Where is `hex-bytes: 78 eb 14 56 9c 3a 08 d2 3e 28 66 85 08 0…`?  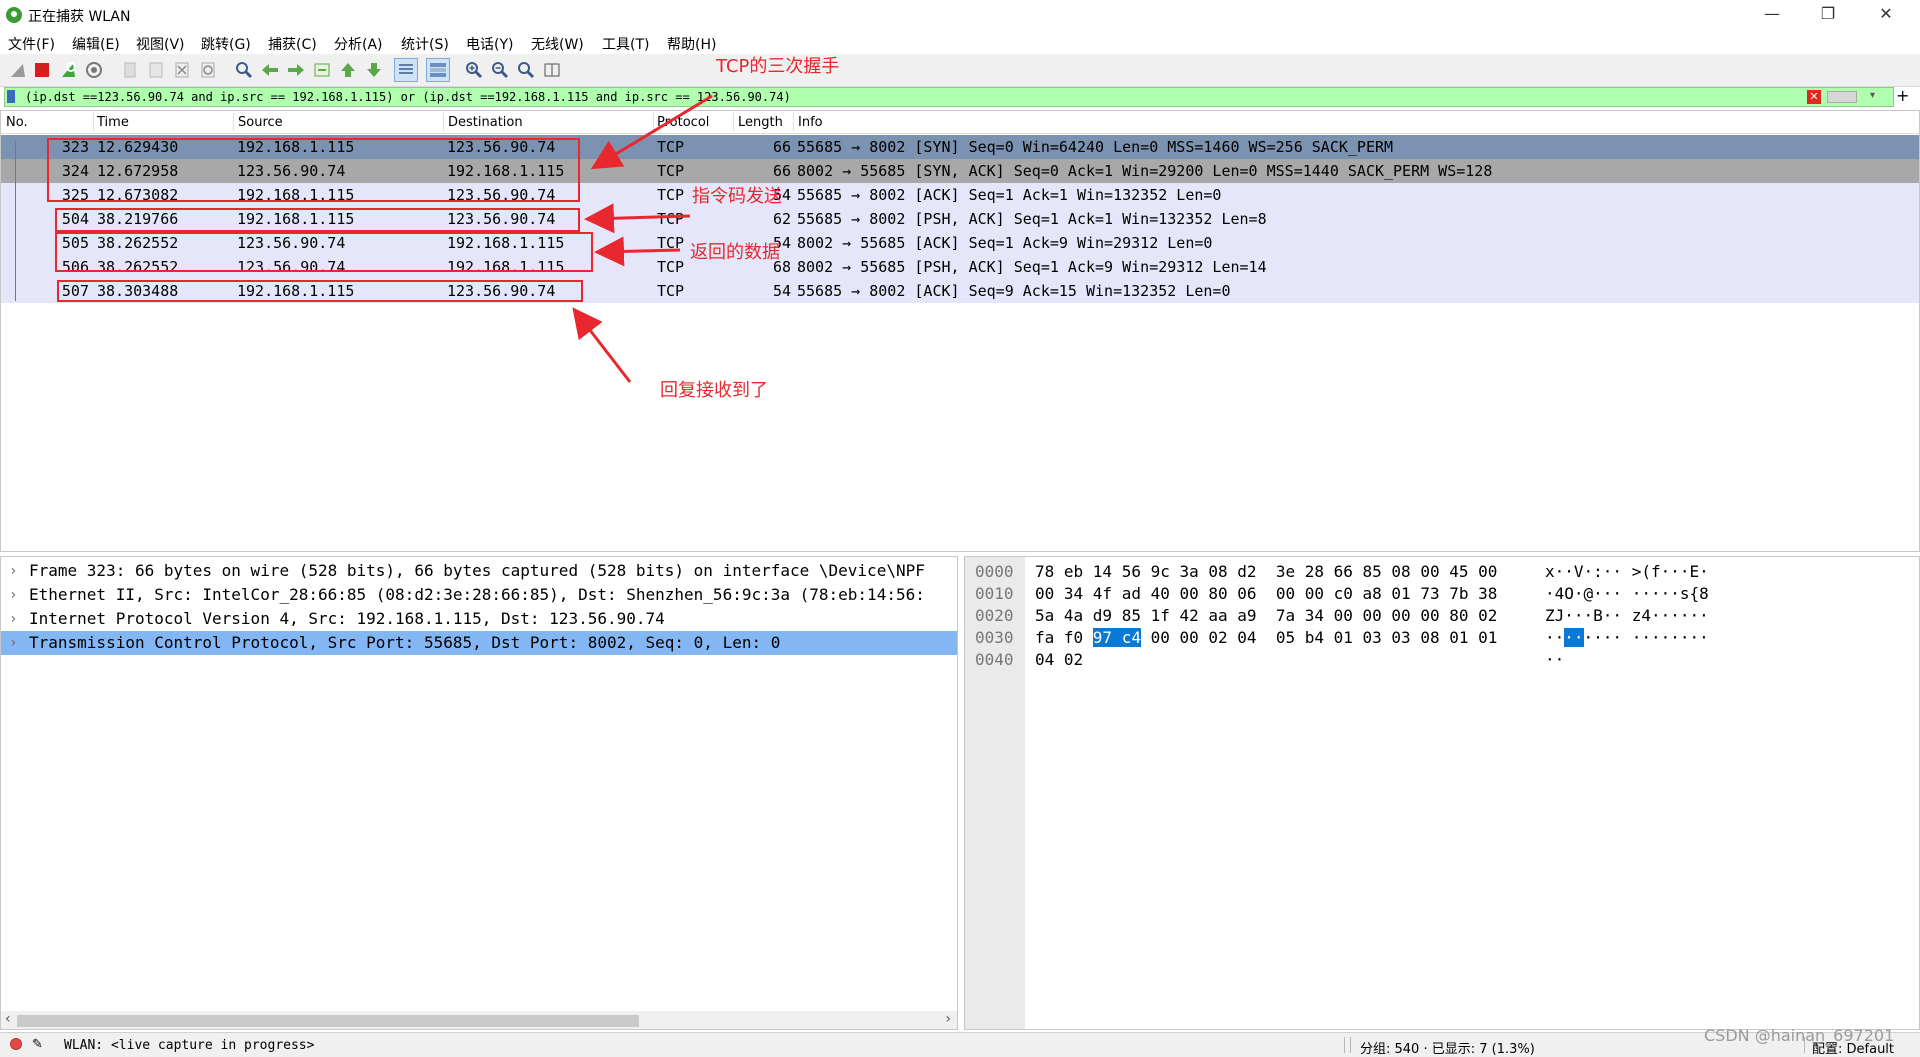
hex-bytes: 78 eb 14 56 9c 3a 08 d2 3e 28 66 85 08 0… is located at coordinates (1266, 572).